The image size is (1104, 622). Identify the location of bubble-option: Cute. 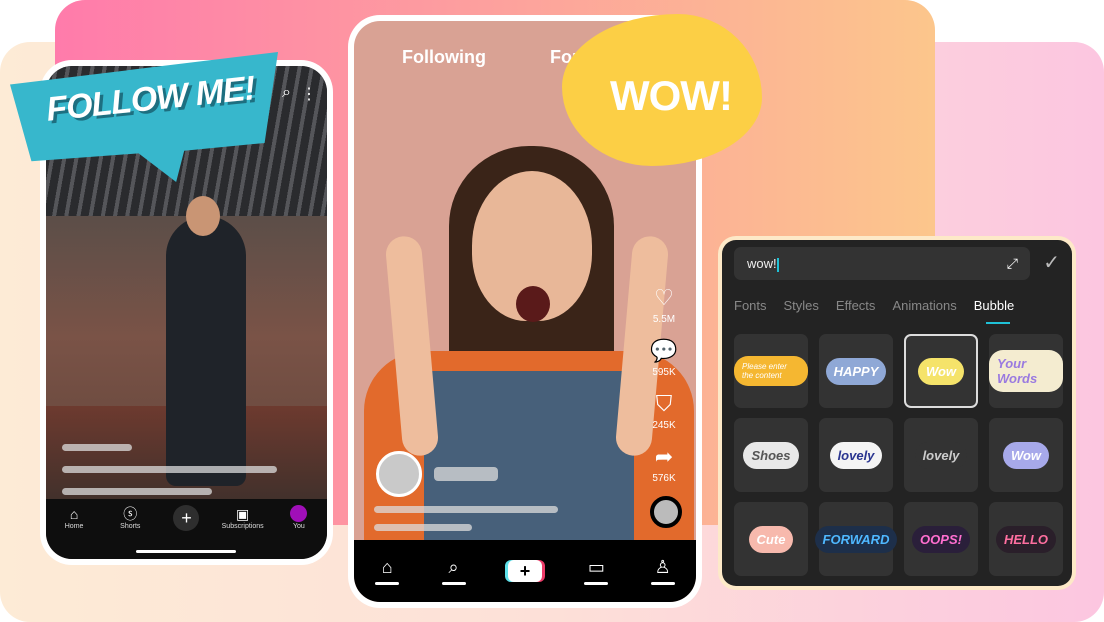
(771, 539).